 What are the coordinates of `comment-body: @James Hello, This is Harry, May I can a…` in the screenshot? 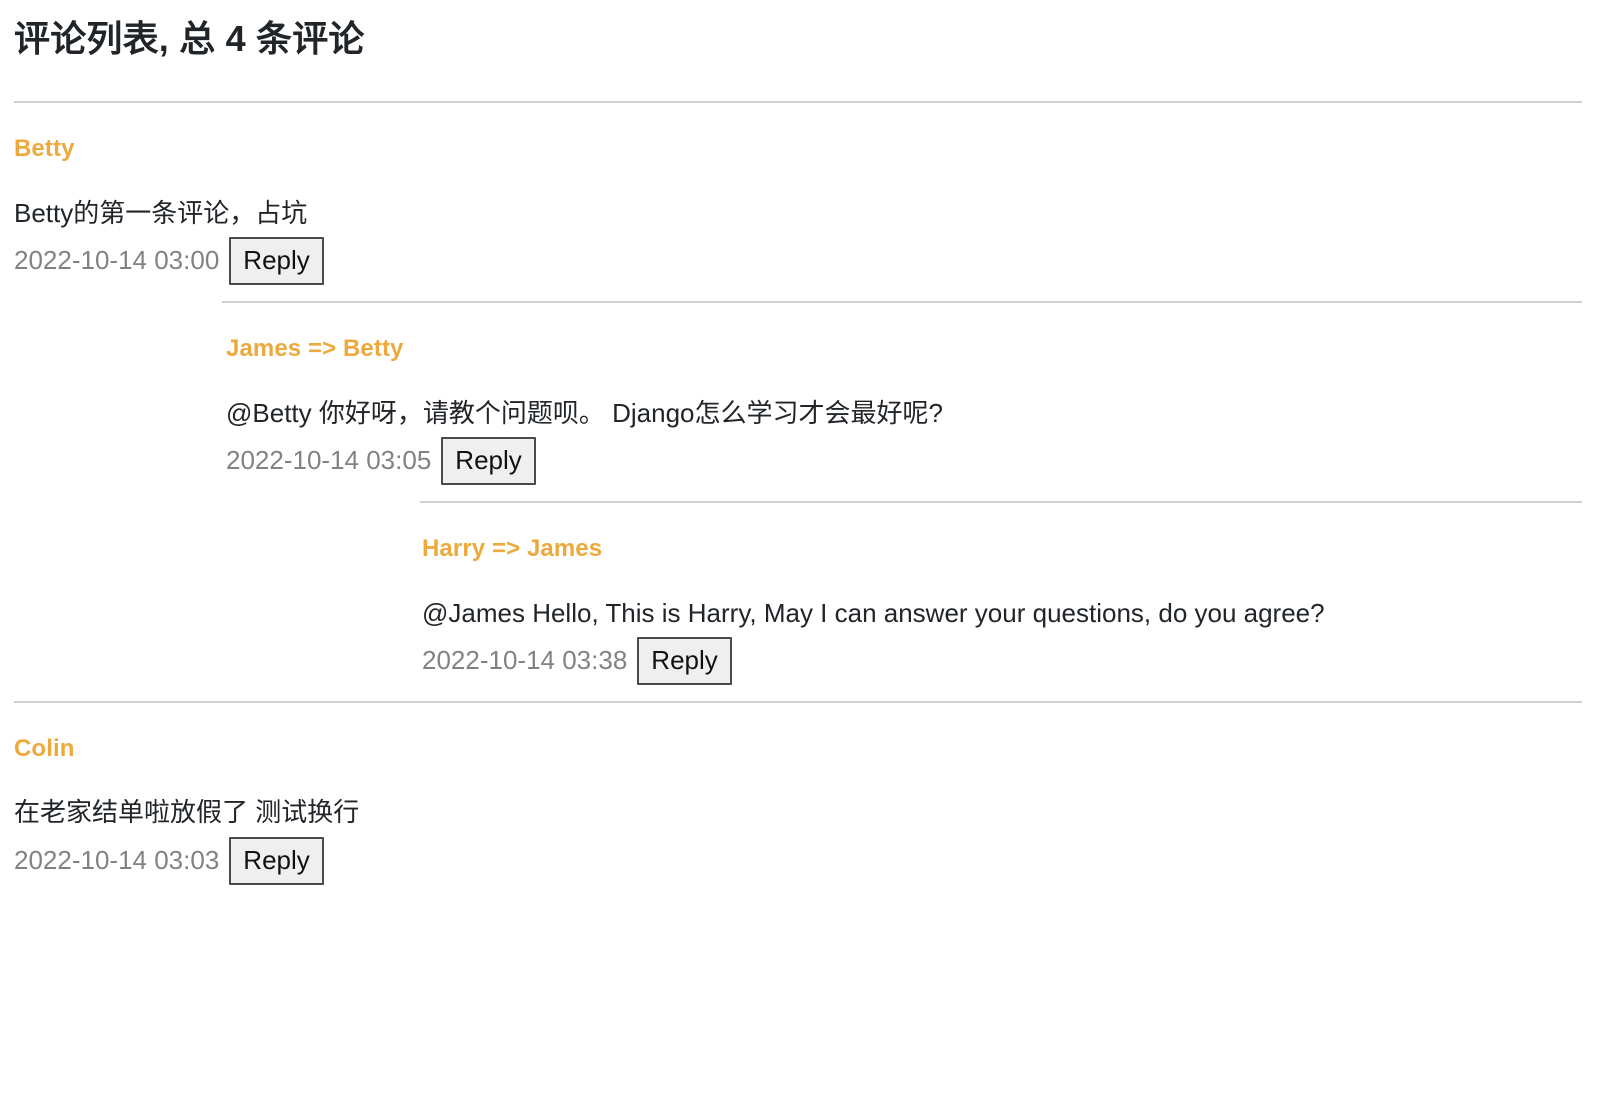 It's located at (873, 612).